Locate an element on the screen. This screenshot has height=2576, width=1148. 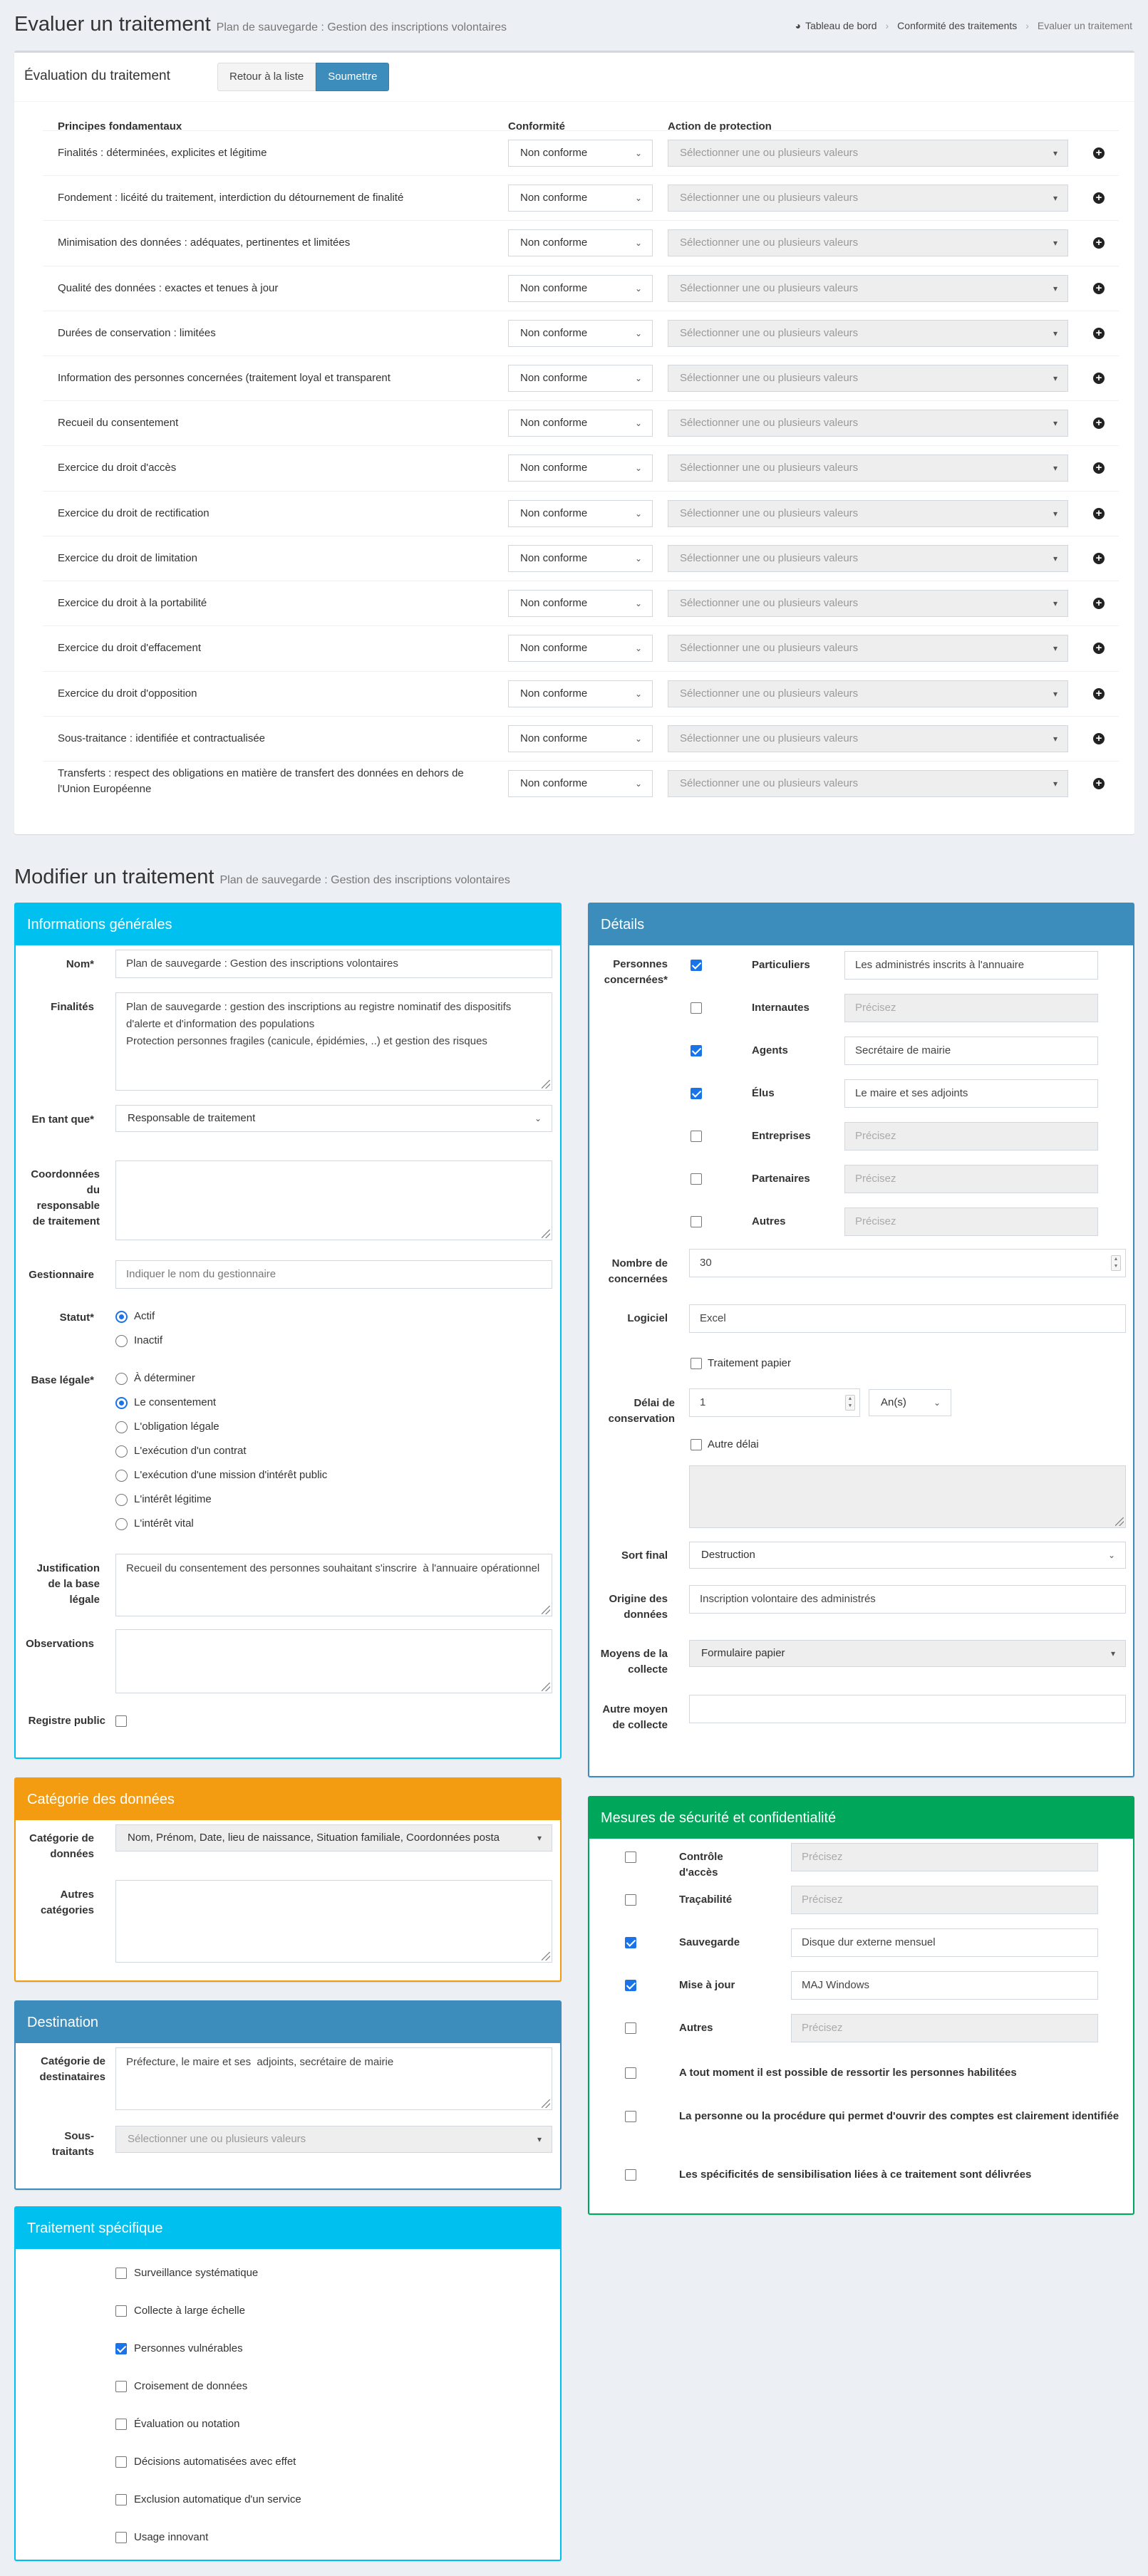
person-type-input: Le maire et ses adjoints is located at coordinates (971, 1093).